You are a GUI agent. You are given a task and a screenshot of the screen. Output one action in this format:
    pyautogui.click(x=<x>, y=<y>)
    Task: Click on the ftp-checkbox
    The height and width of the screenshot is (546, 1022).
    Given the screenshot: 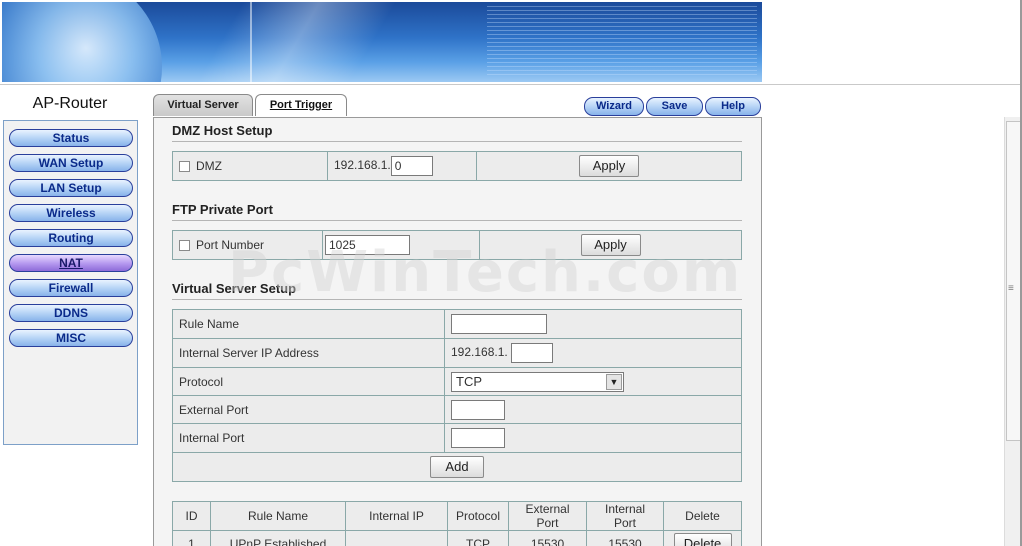 What is the action you would take?
    pyautogui.click(x=184, y=246)
    